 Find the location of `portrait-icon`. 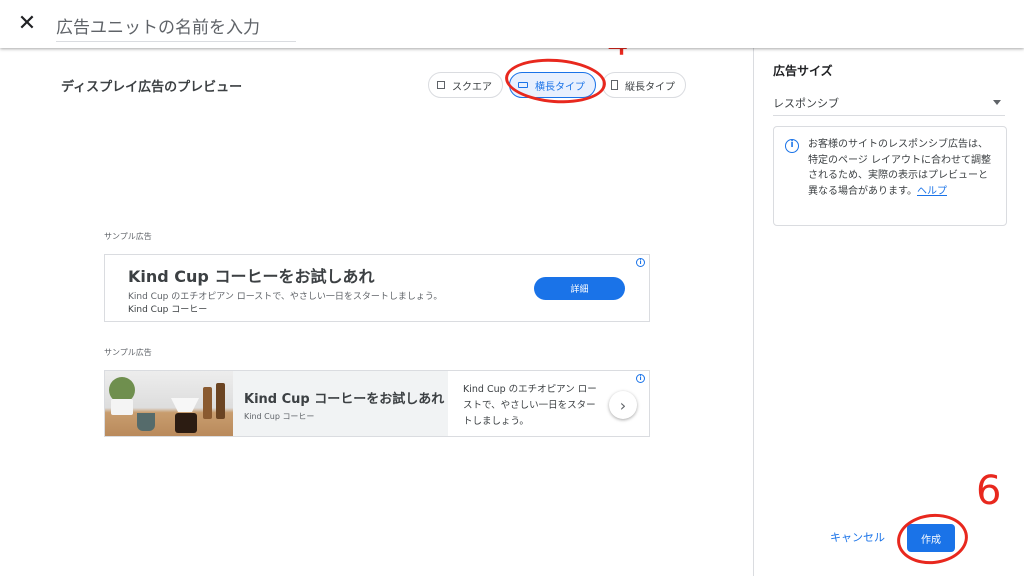

portrait-icon is located at coordinates (614, 85).